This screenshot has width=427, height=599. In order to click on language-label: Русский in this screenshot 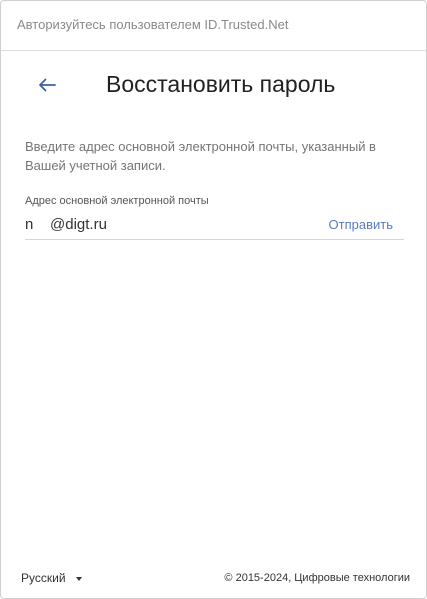, I will do `click(43, 578)`.